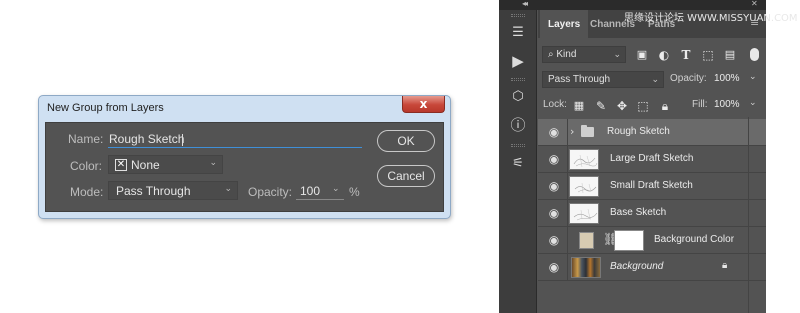  I want to click on layer-name: Small Draft Sketch, so click(651, 185).